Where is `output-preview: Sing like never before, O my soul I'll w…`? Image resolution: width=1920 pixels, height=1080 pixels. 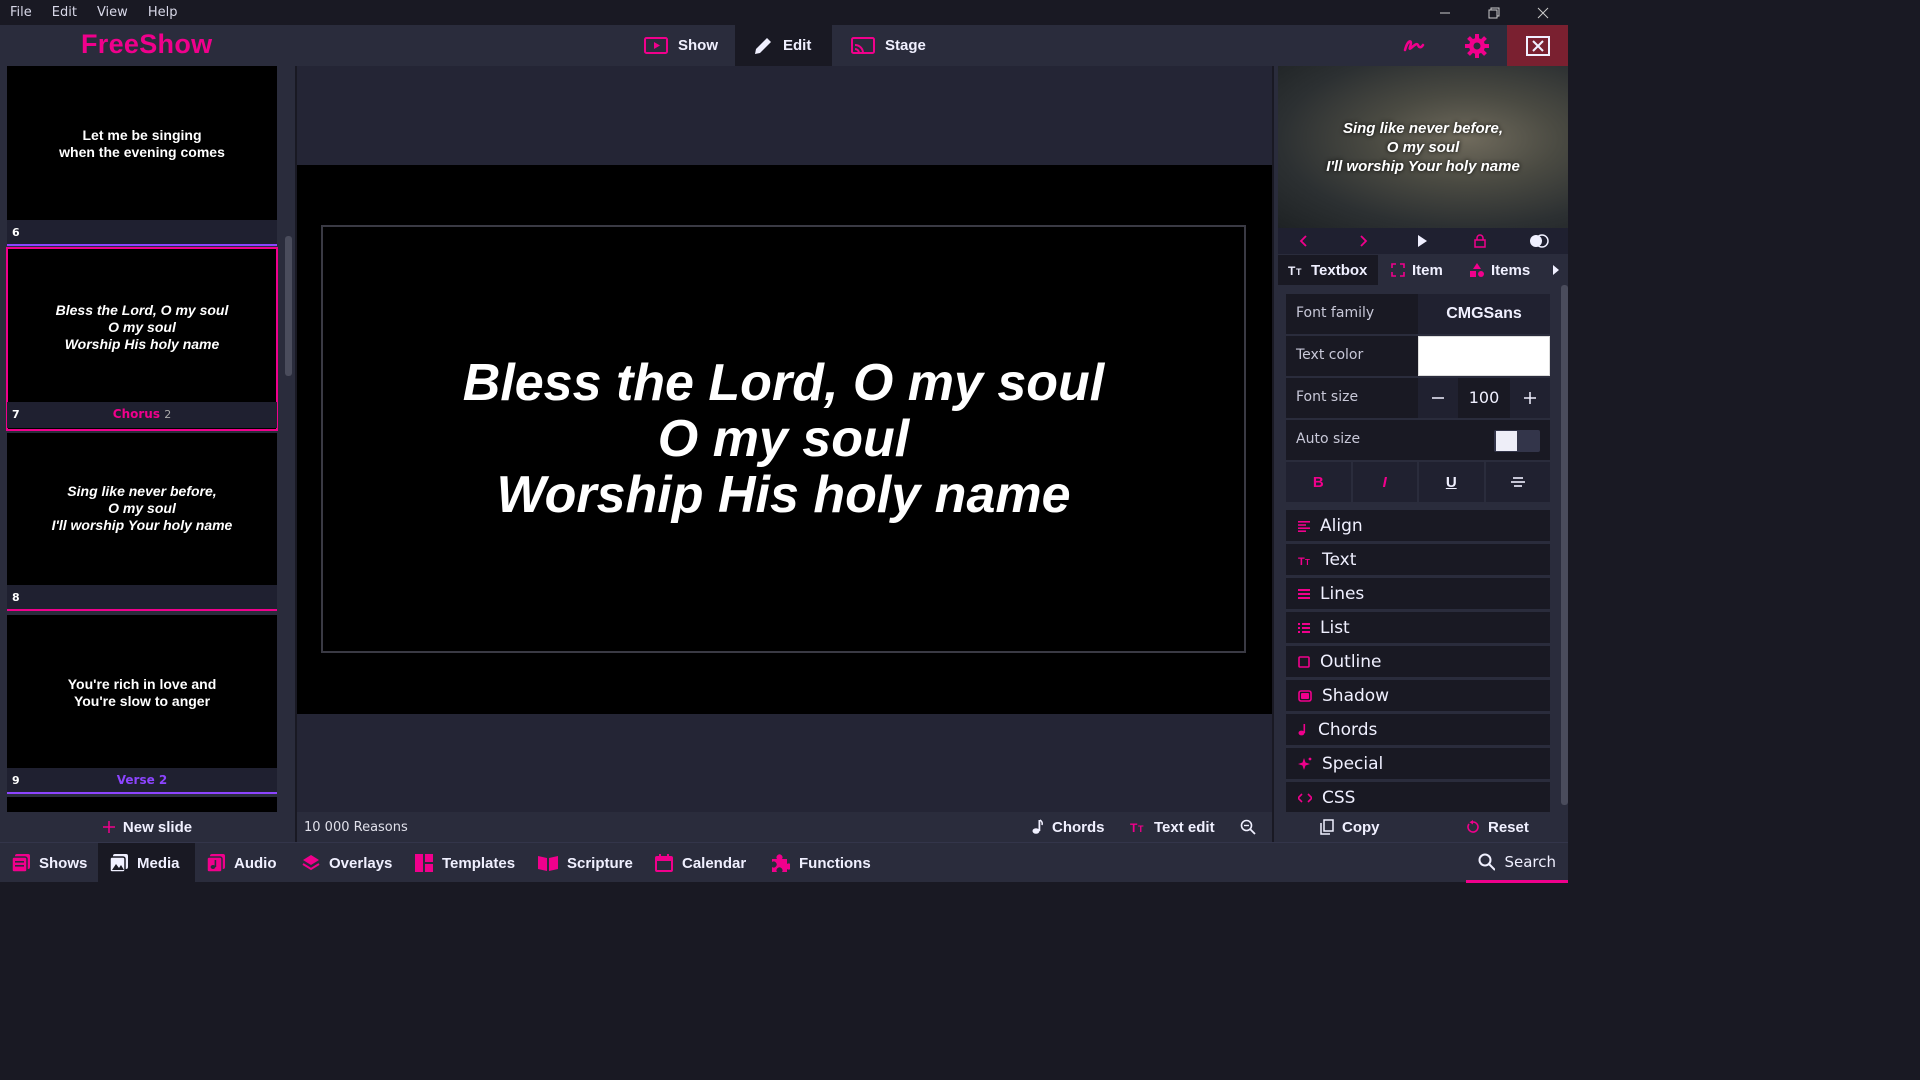
output-preview: Sing like never before, O my soul I'll w… is located at coordinates (1423, 147).